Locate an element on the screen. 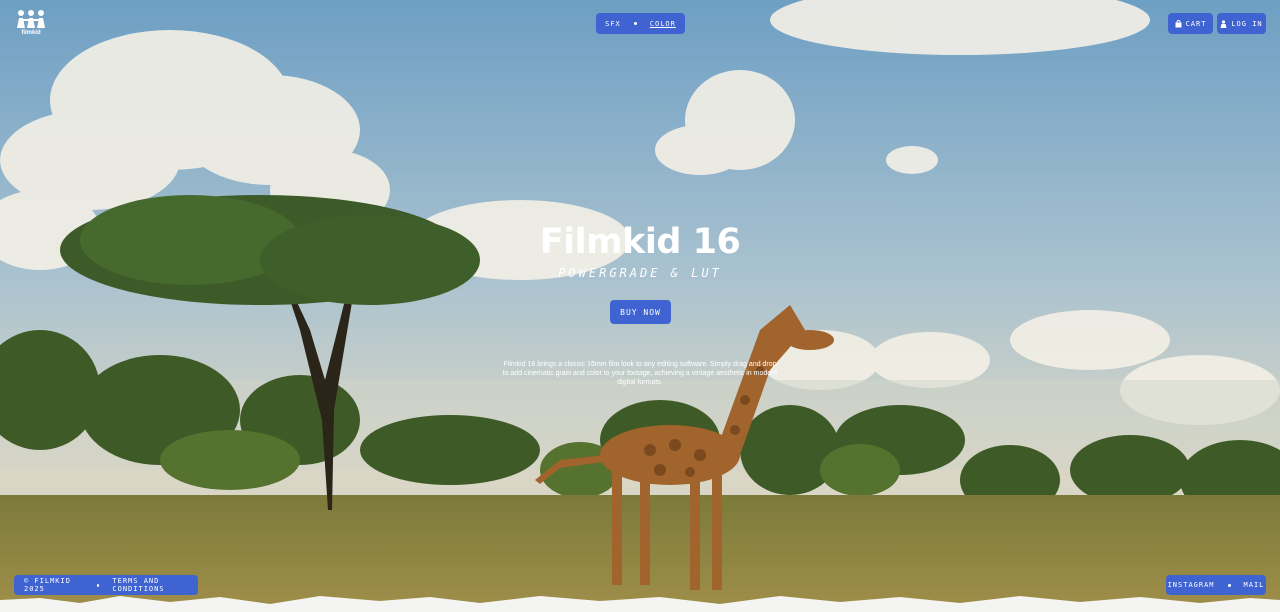 Image resolution: width=1280 pixels, height=612 pixels. nav-separator-dot is located at coordinates (635, 23).